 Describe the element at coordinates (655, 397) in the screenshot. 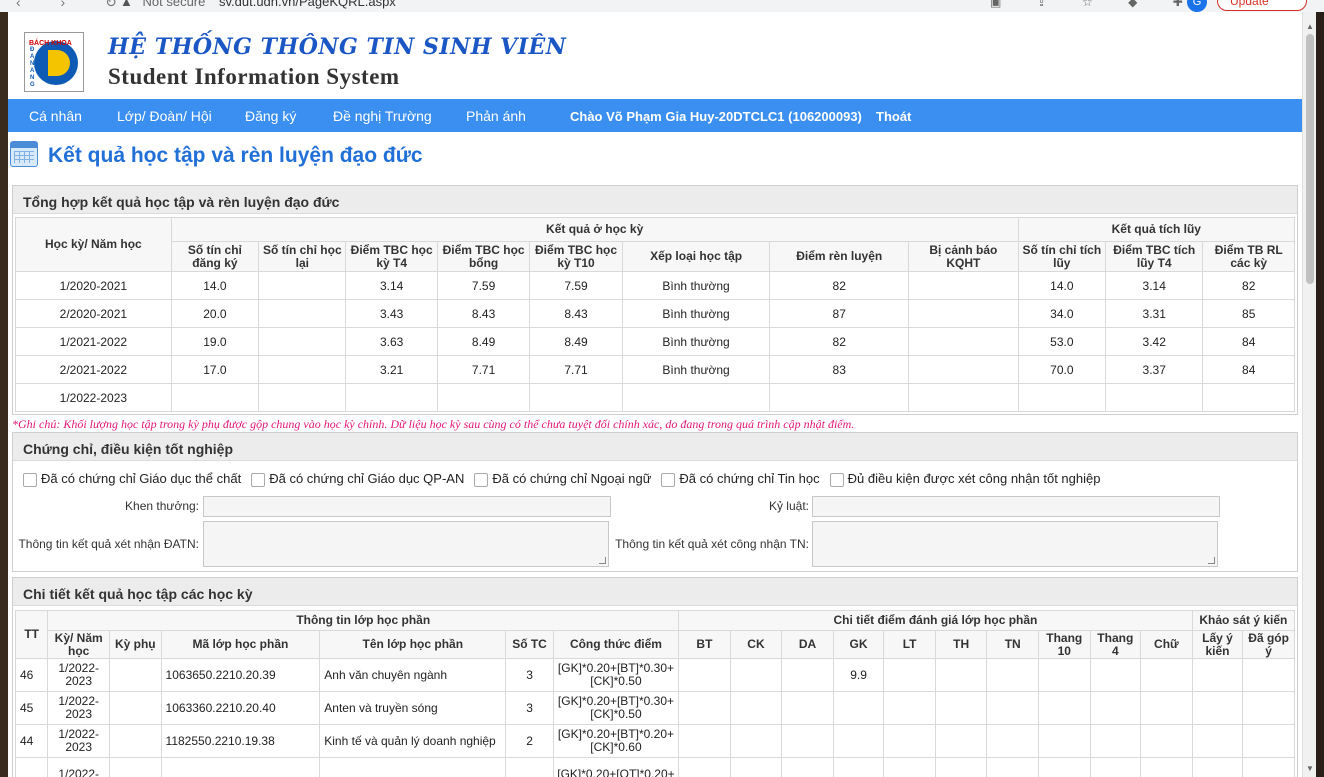

I see `summary-row: 1/2022-2023` at that location.